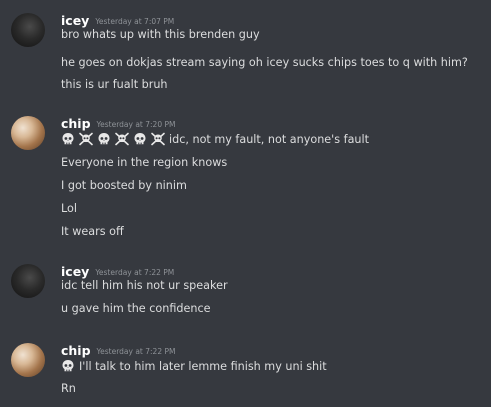  I want to click on message-text: I got boosted by ninim, so click(124, 185).